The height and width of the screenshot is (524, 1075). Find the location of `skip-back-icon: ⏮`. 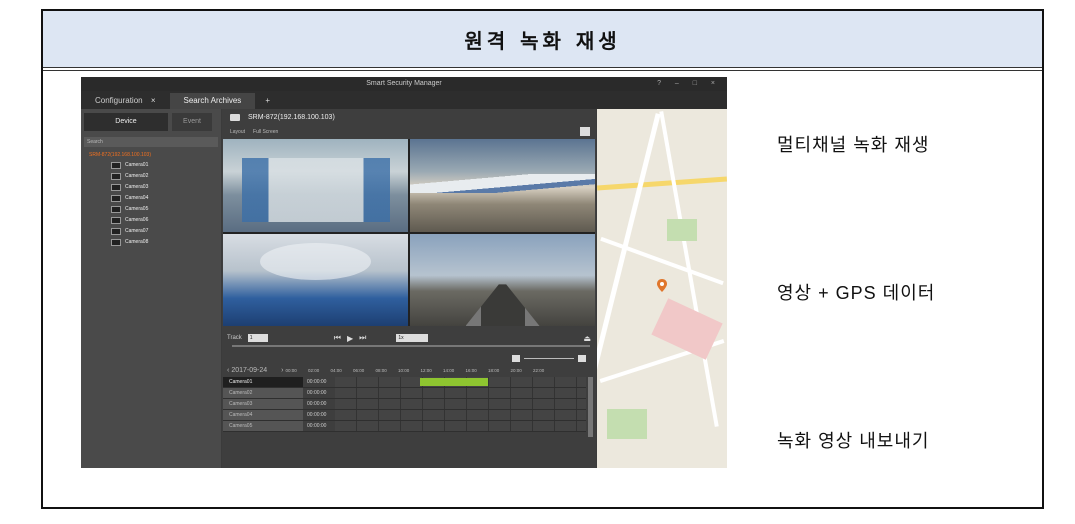

skip-back-icon: ⏮ is located at coordinates (337, 338).